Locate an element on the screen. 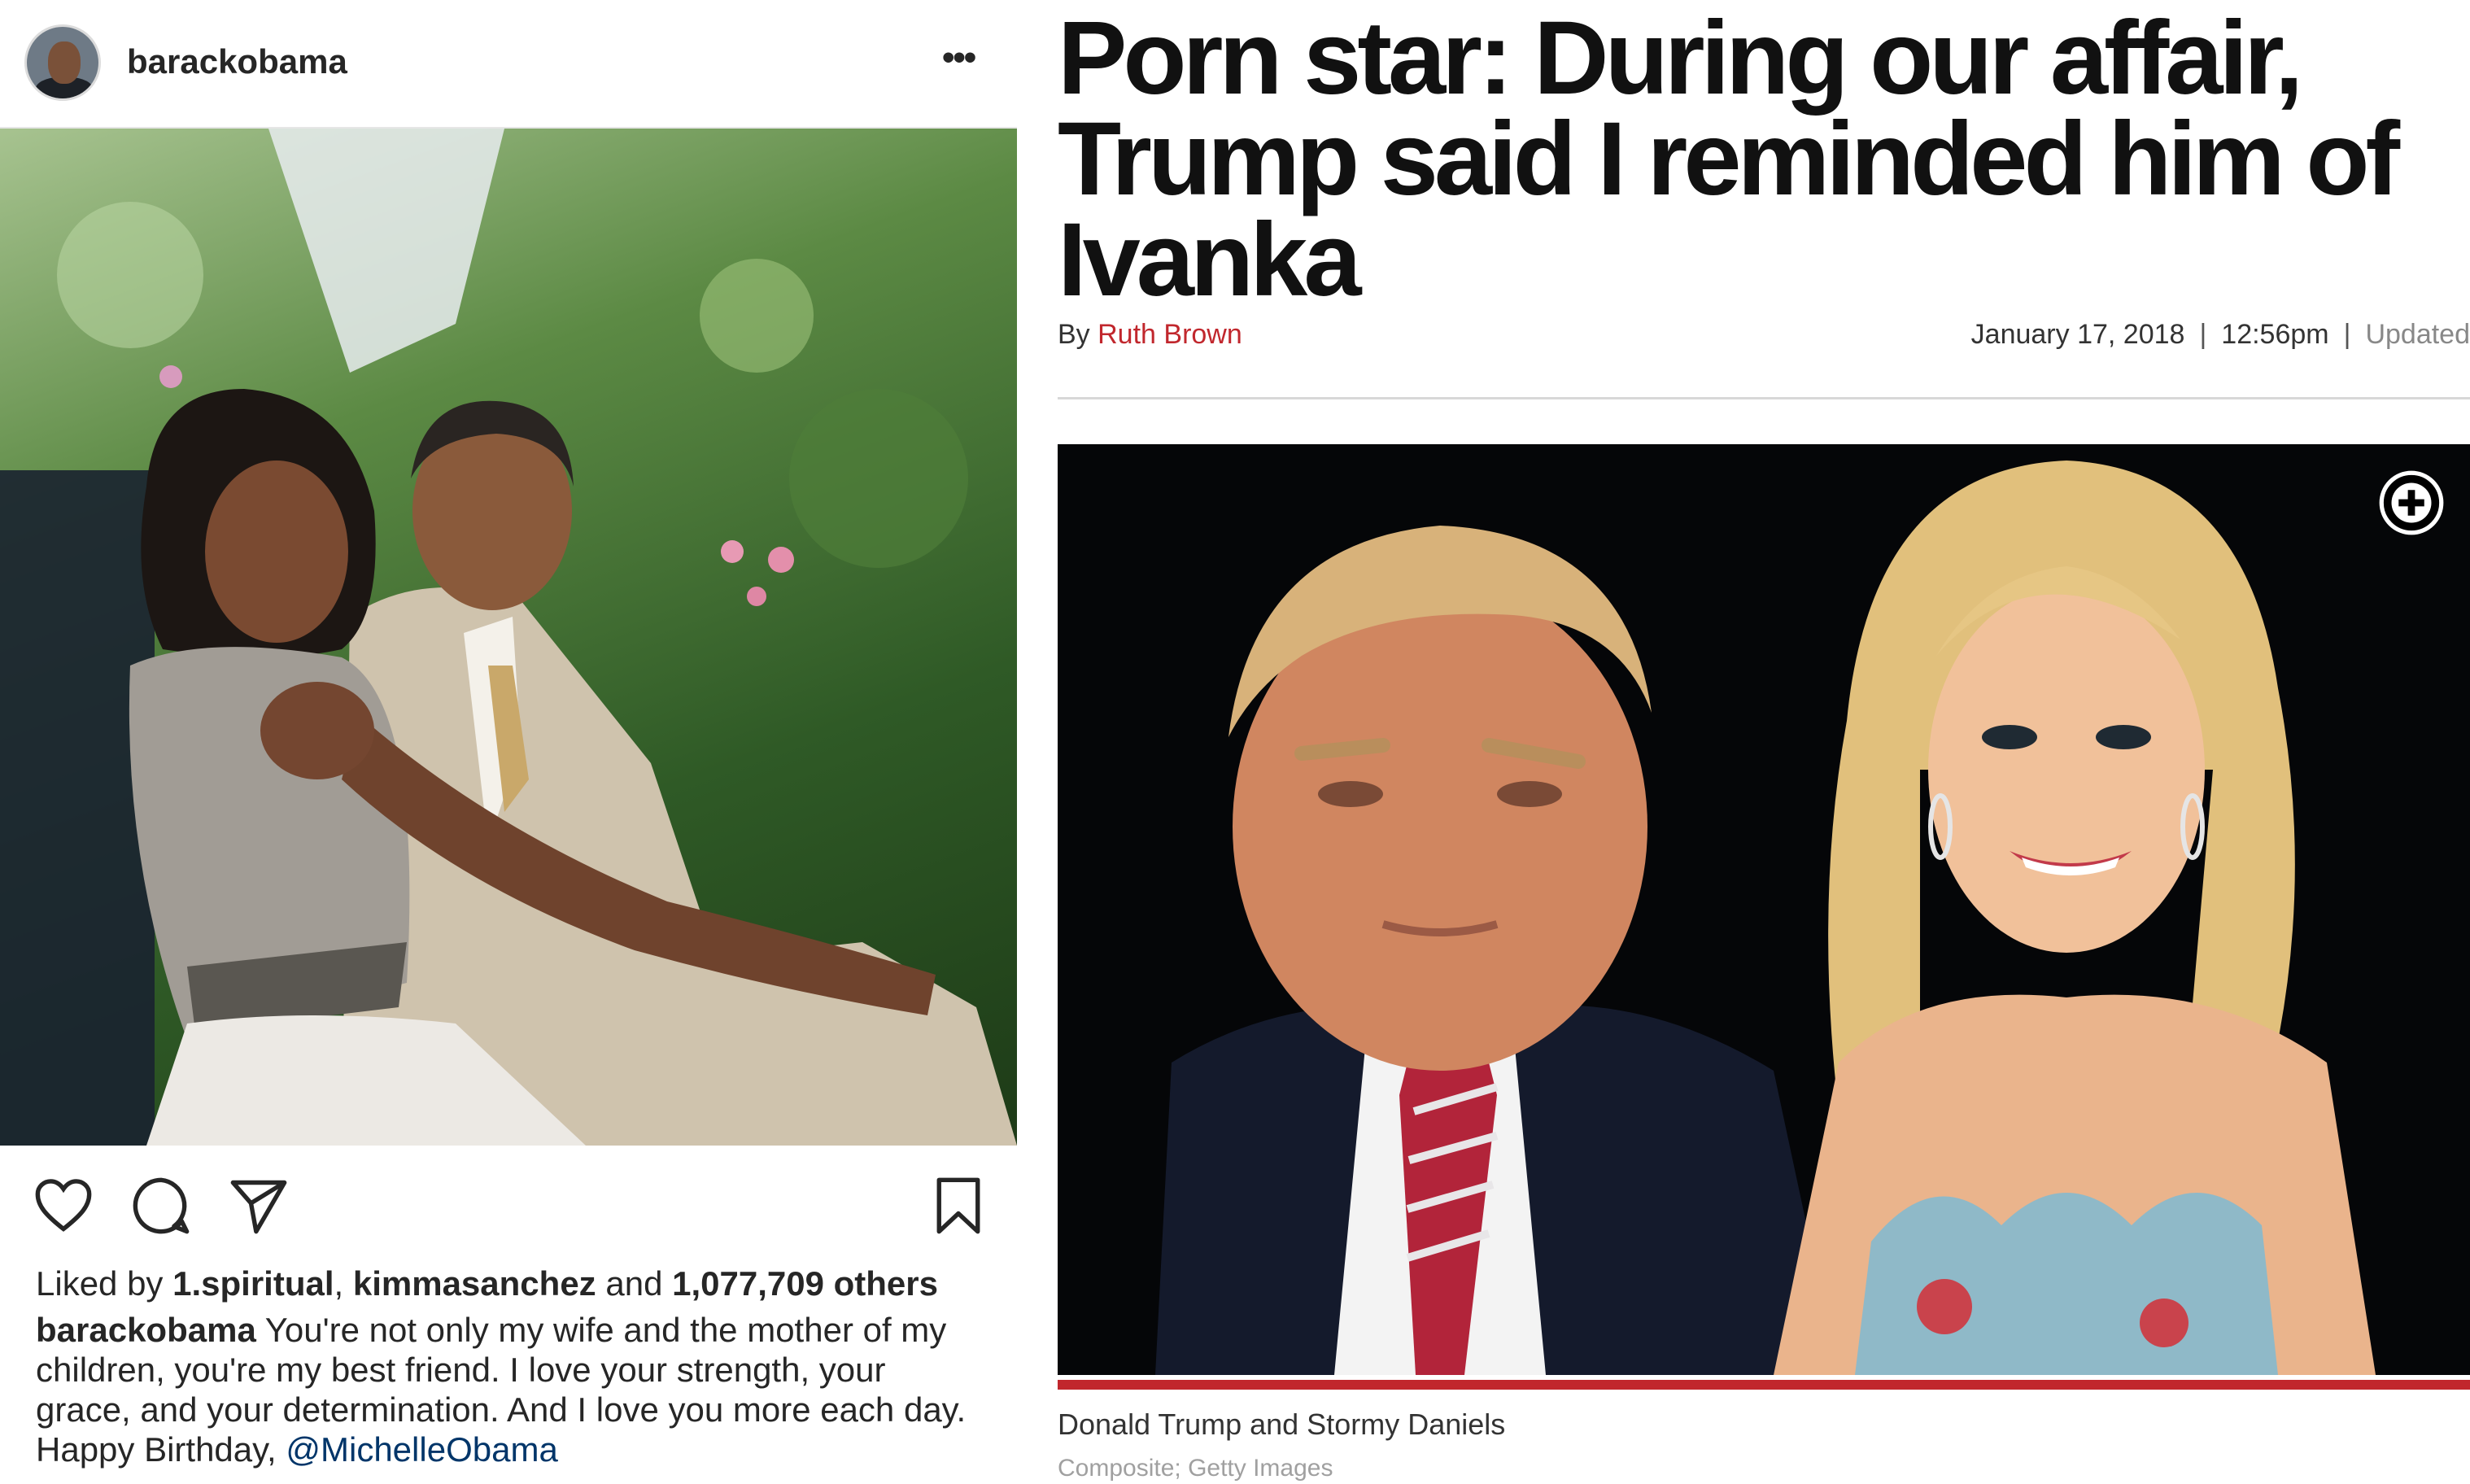 The width and height of the screenshot is (2470, 1484). byline-prefix: By is located at coordinates (1078, 335).